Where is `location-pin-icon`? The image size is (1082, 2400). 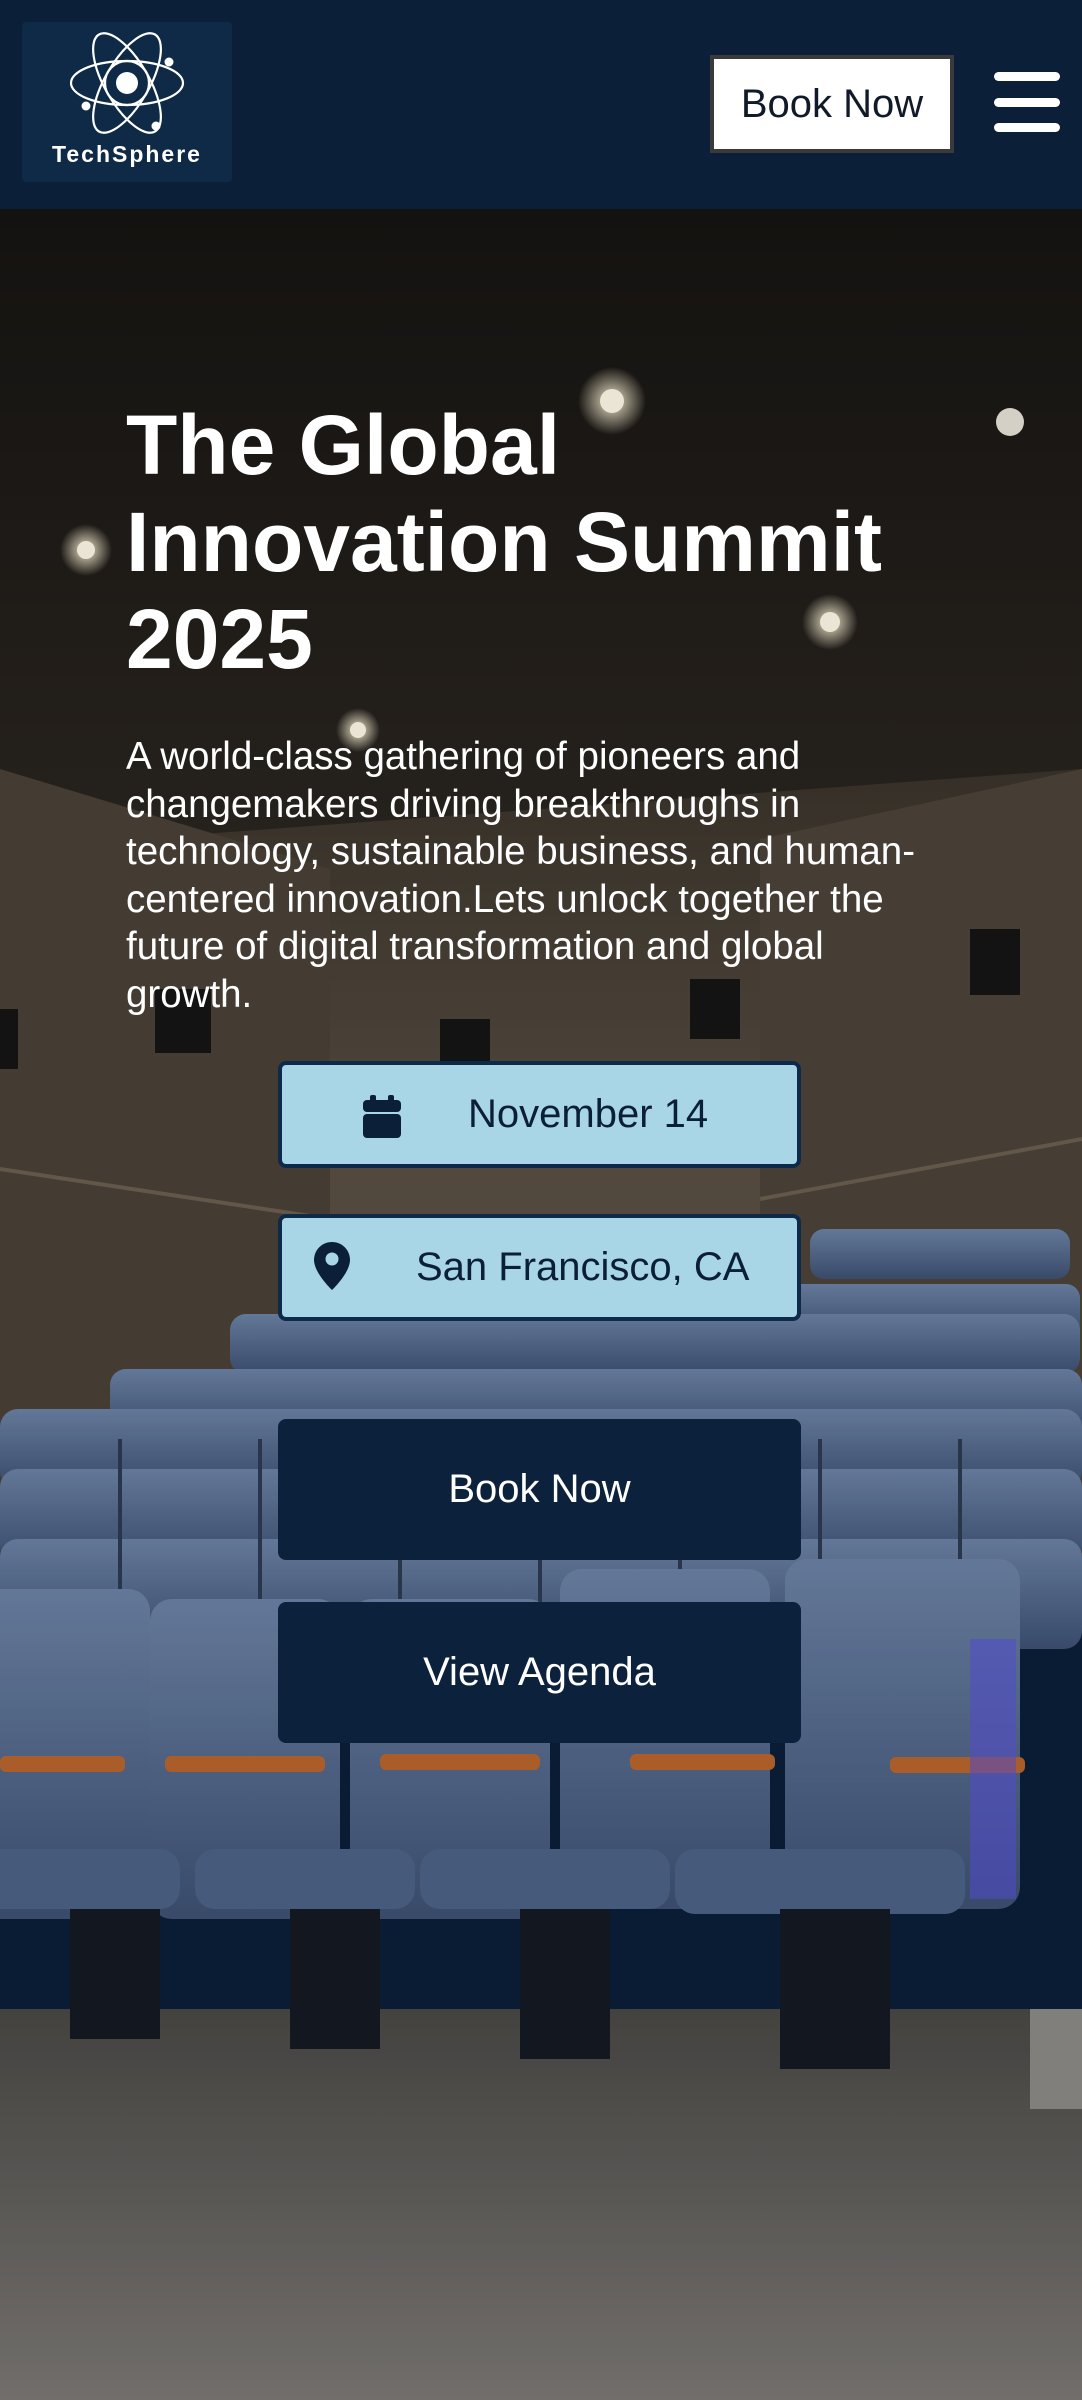
location-pin-icon is located at coordinates (332, 1266).